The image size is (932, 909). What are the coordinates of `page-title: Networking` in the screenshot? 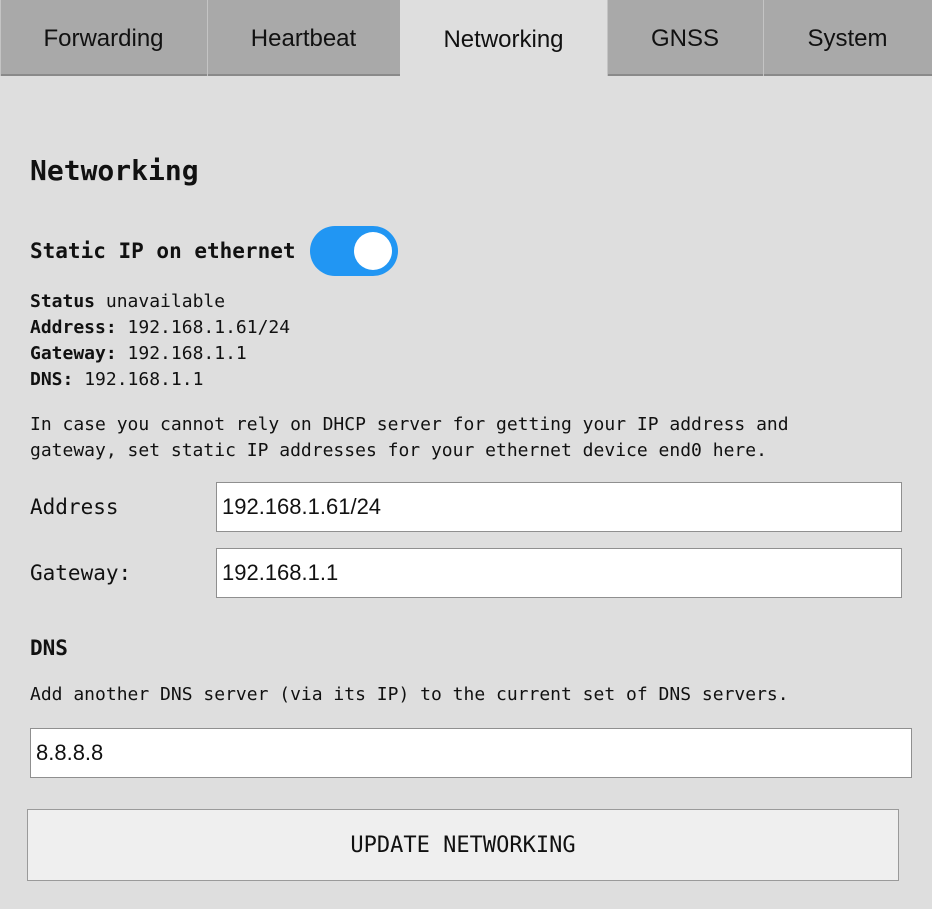 It's located at (114, 170).